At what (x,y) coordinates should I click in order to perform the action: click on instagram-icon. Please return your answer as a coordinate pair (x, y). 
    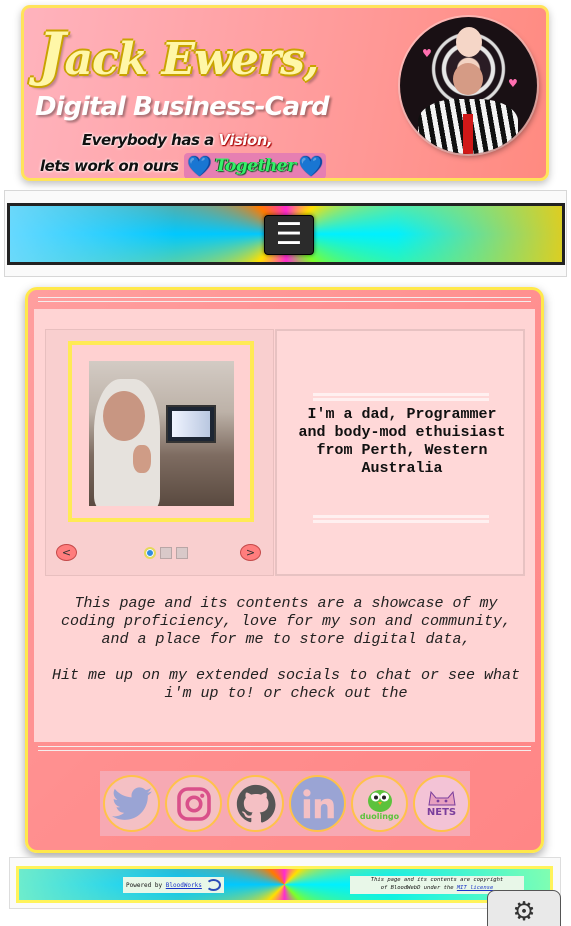
    Looking at the image, I should click on (193, 803).